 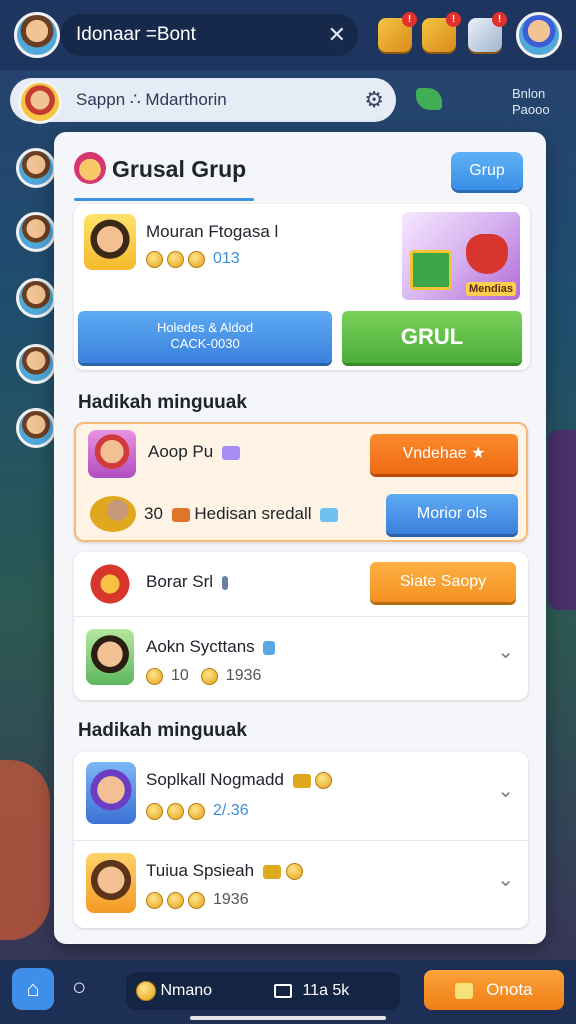 I want to click on currency-right-text: 11a 5k, so click(x=326, y=990).